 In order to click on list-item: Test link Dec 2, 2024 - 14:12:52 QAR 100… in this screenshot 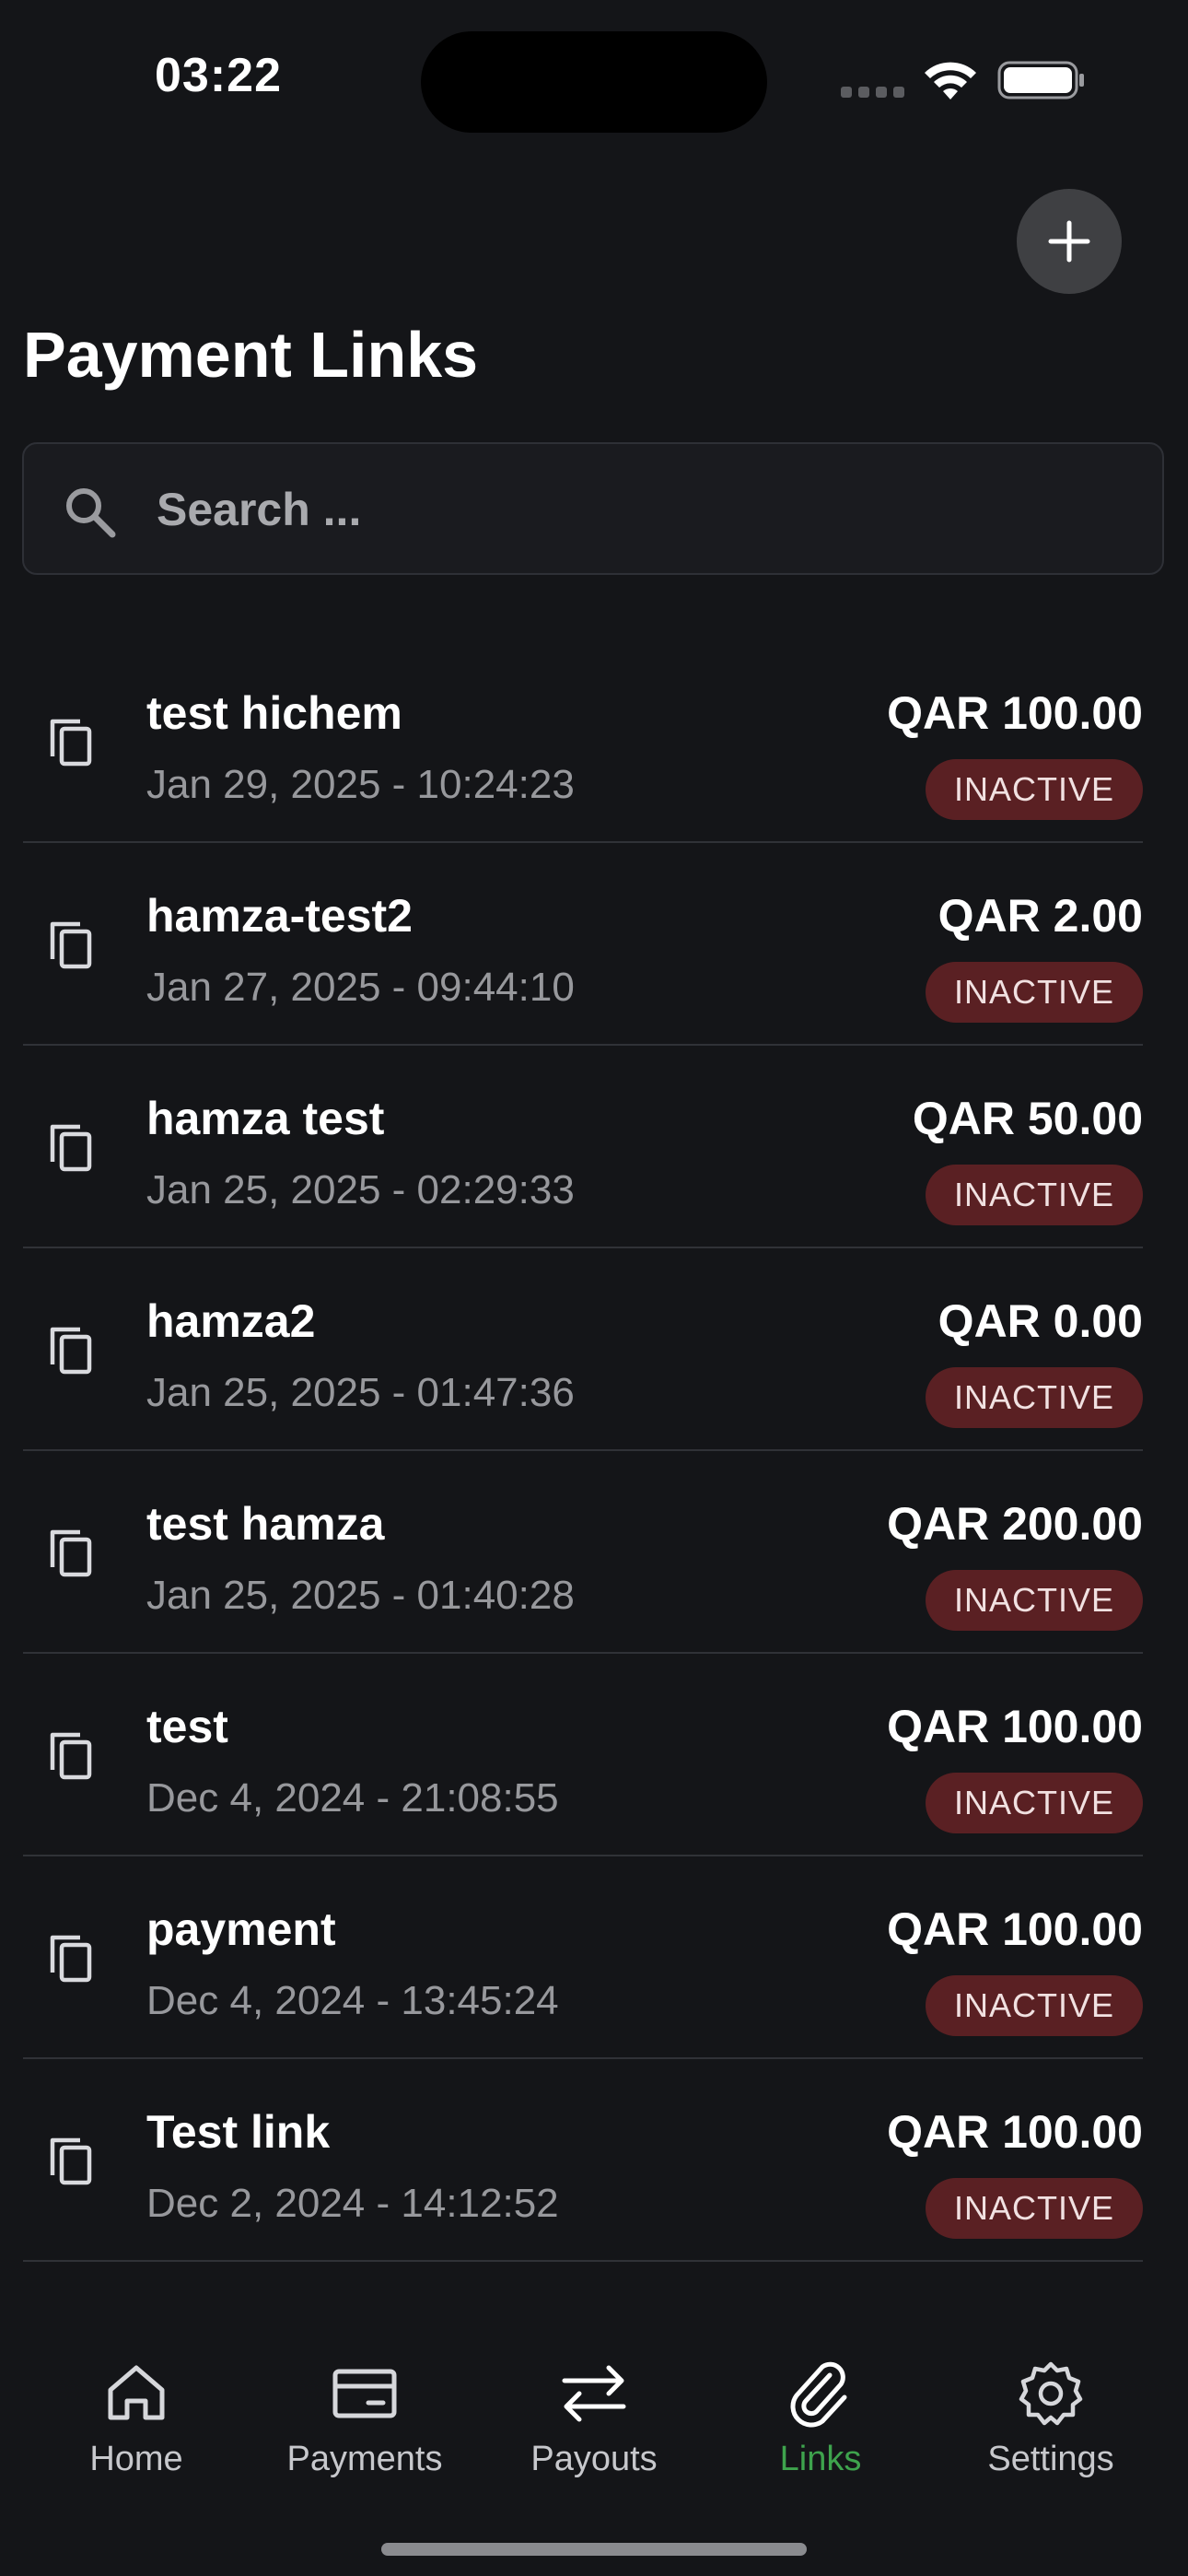, I will do `click(583, 2160)`.